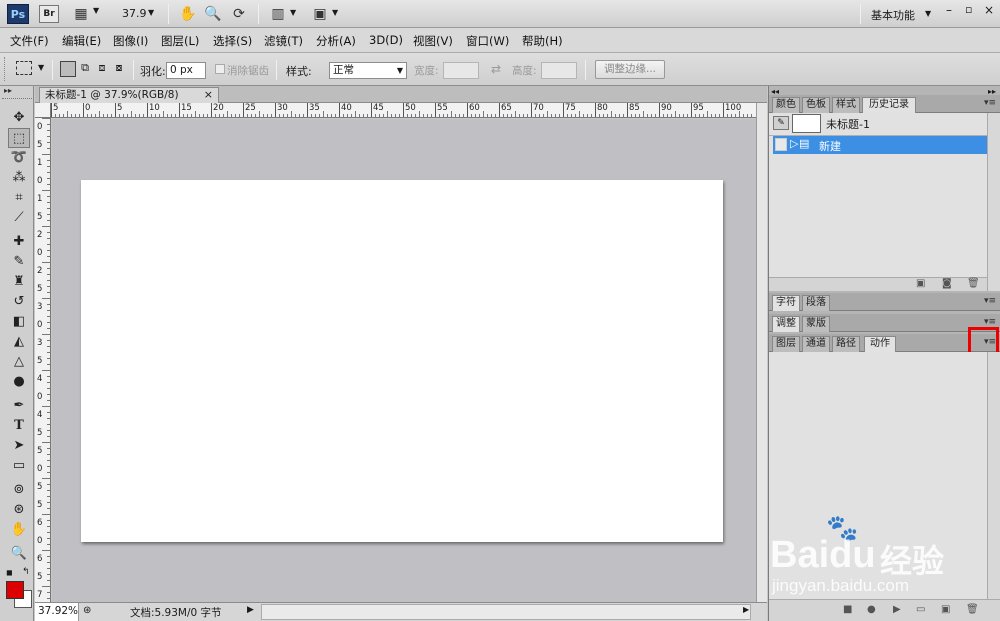  Describe the element at coordinates (19, 262) in the screenshot. I see `brush-tool-icon: ✎` at that location.